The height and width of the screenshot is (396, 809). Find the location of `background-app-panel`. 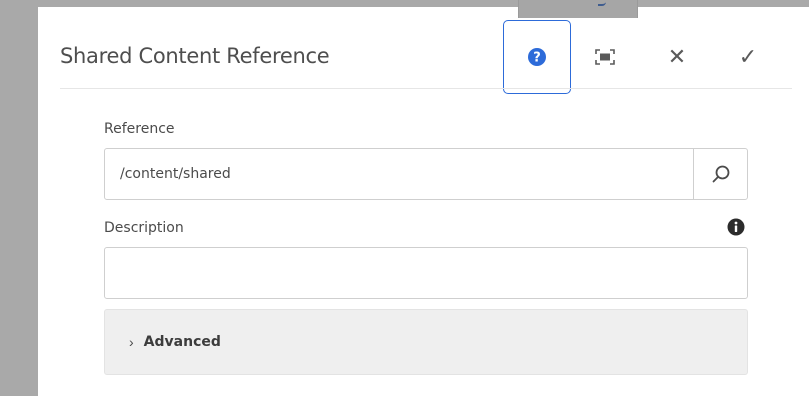

background-app-panel is located at coordinates (19, 198).